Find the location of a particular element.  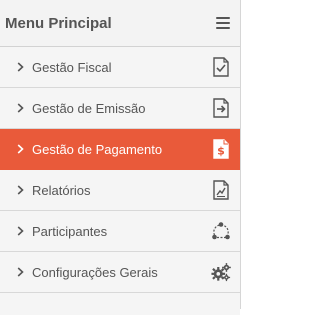

menu-item-label: Relatórios is located at coordinates (61, 190).